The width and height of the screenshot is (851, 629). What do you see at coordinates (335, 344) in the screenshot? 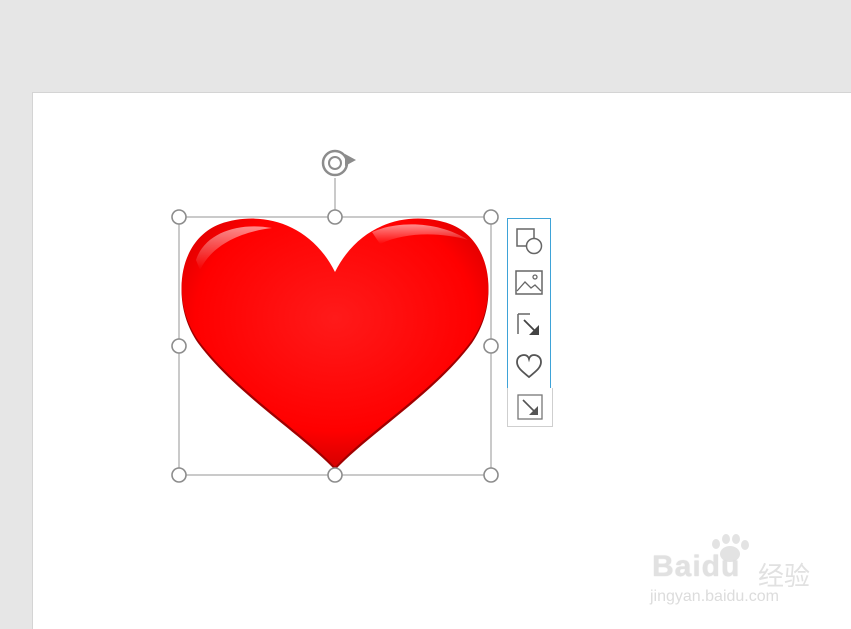
I see `heart-shape` at bounding box center [335, 344].